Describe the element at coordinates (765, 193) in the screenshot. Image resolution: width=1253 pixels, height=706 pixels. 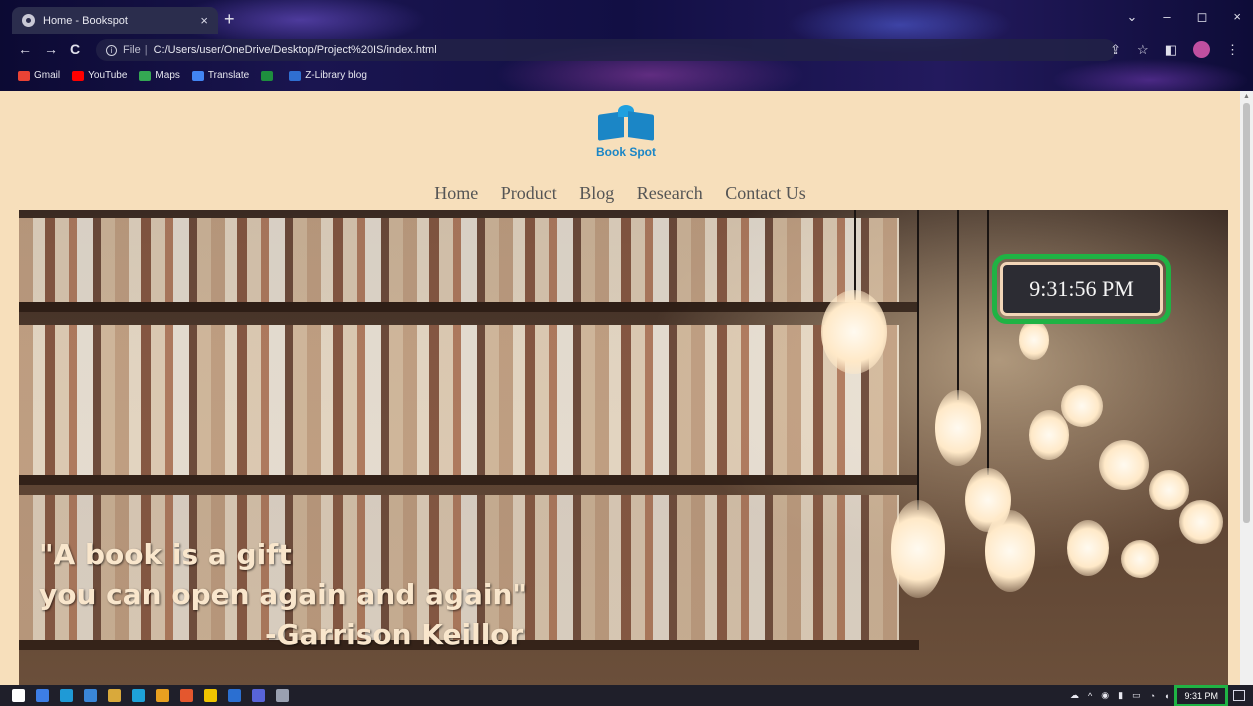
I see `nav-contact-us: Contact Us` at that location.